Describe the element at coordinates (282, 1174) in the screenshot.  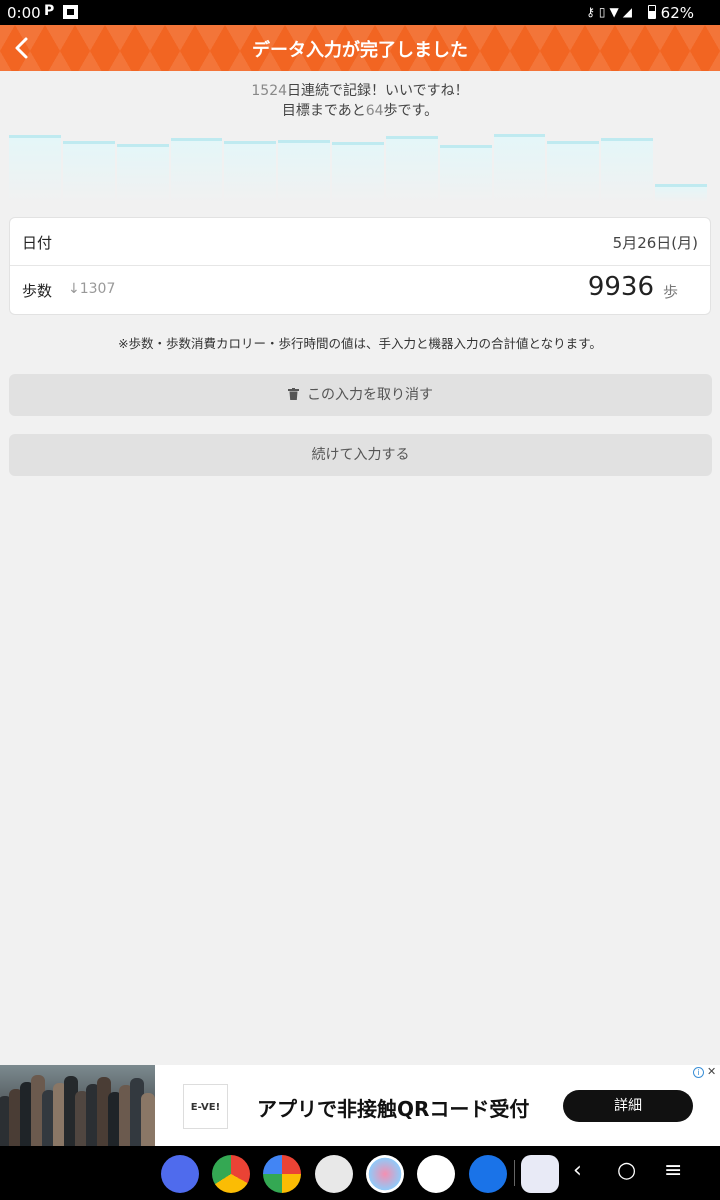
I see `photos-icon` at that location.